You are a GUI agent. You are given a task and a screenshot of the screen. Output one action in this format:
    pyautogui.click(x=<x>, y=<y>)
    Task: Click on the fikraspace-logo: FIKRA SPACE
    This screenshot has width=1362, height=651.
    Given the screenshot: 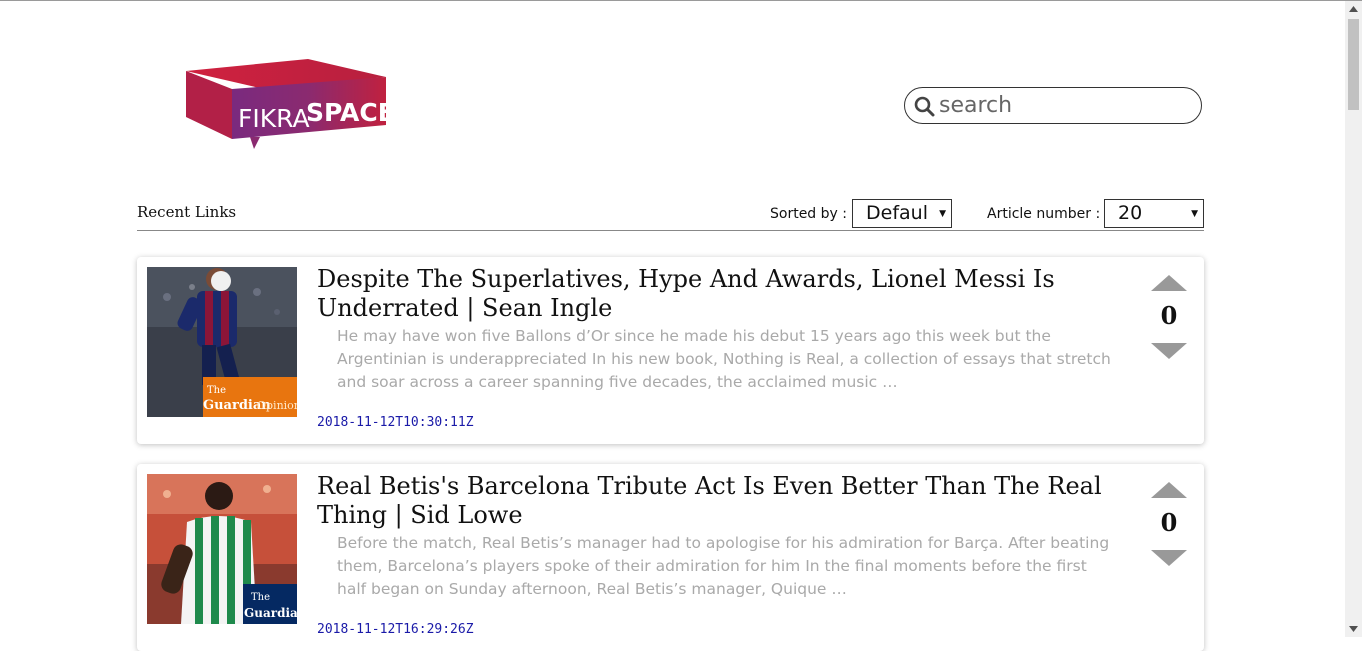 What is the action you would take?
    pyautogui.click(x=290, y=105)
    